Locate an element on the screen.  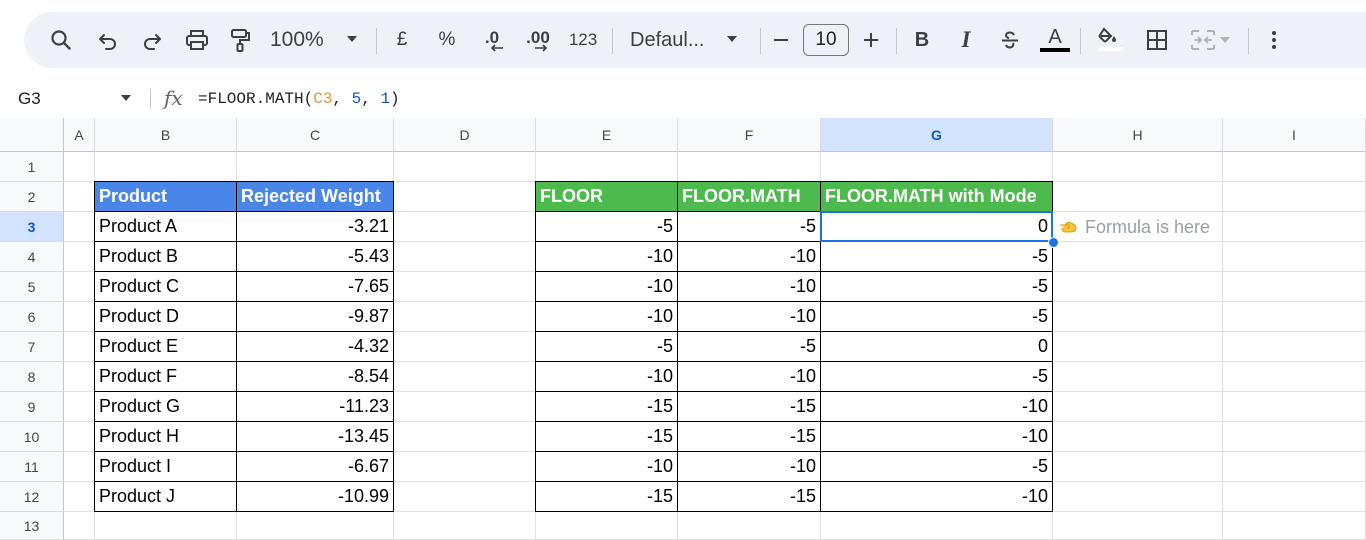
floor-result-cell: -10 is located at coordinates (606, 376).